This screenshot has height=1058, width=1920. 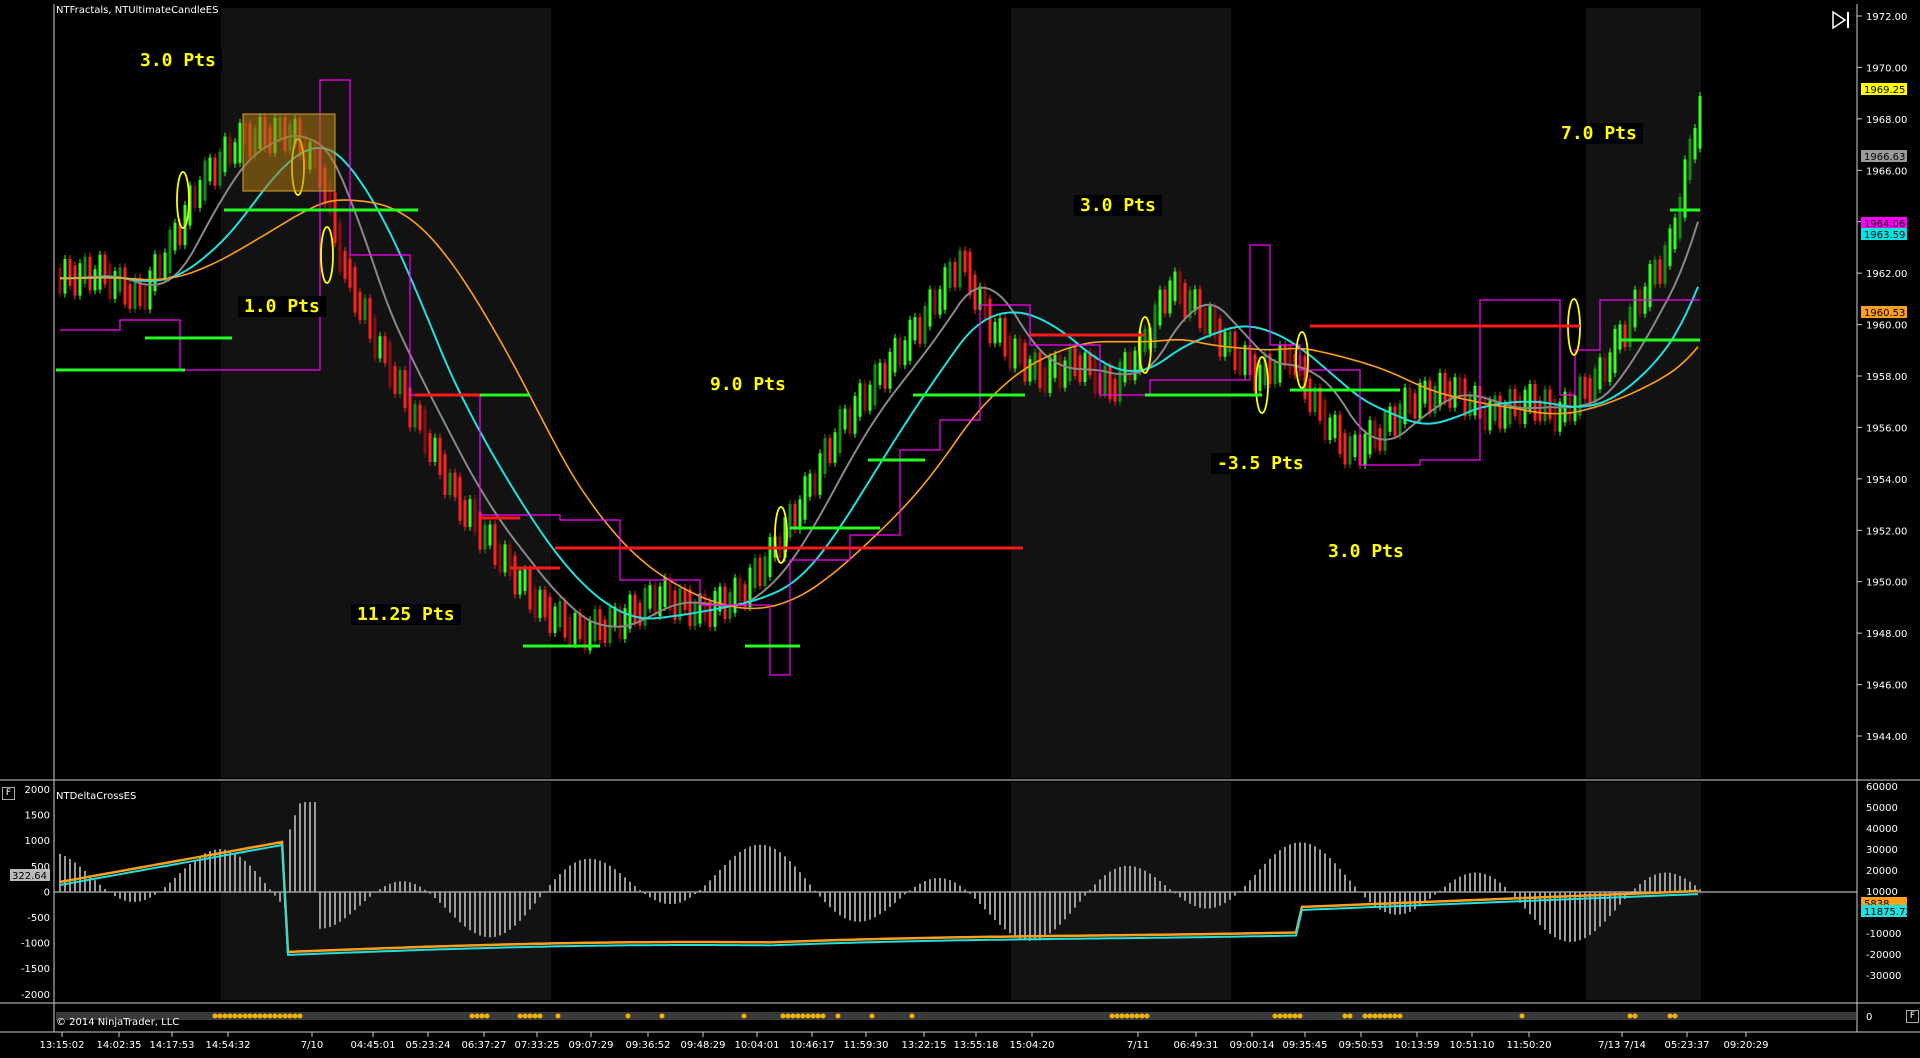 What do you see at coordinates (1886, 326) in the screenshot?
I see `price-tick-label: 1960.00` at bounding box center [1886, 326].